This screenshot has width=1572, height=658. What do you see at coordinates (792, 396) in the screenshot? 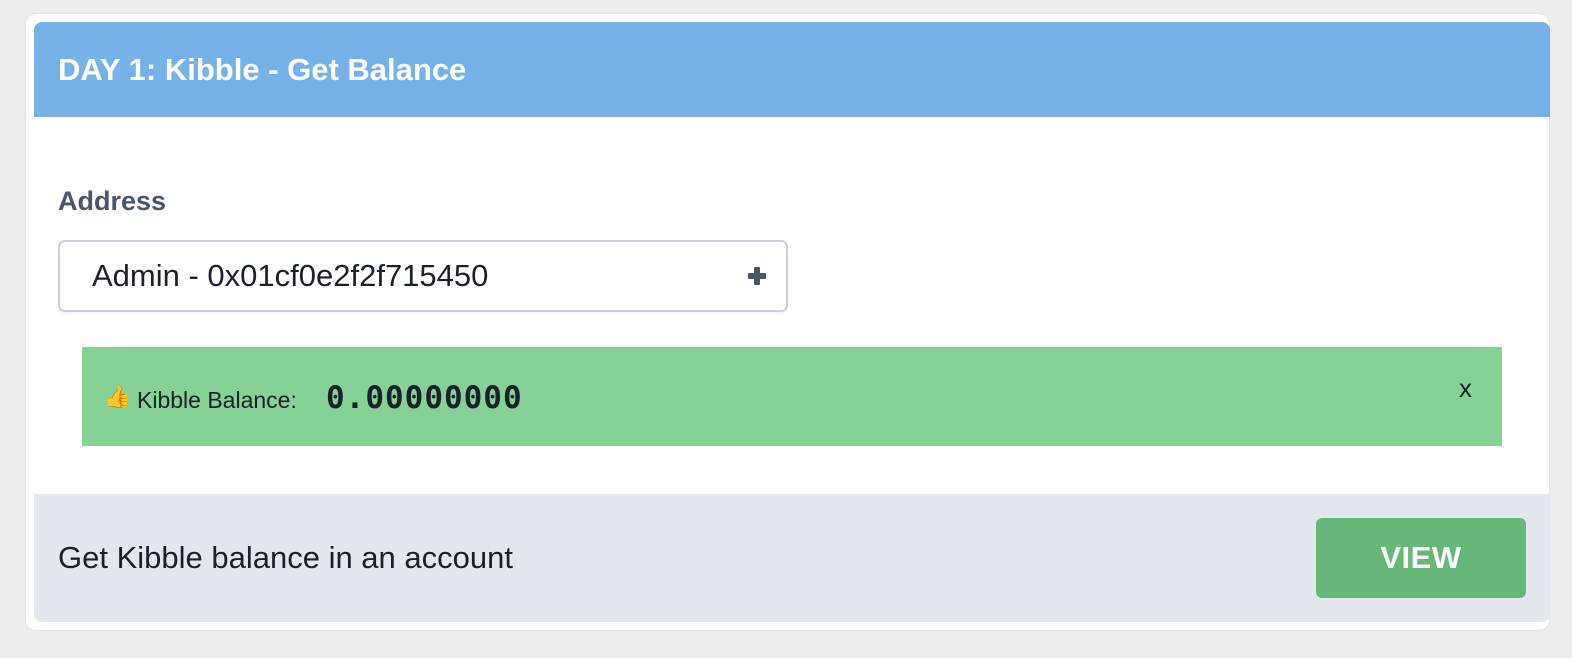
I see `balance-alert: 👍 Kibble Balance: 0.00000000 x` at bounding box center [792, 396].